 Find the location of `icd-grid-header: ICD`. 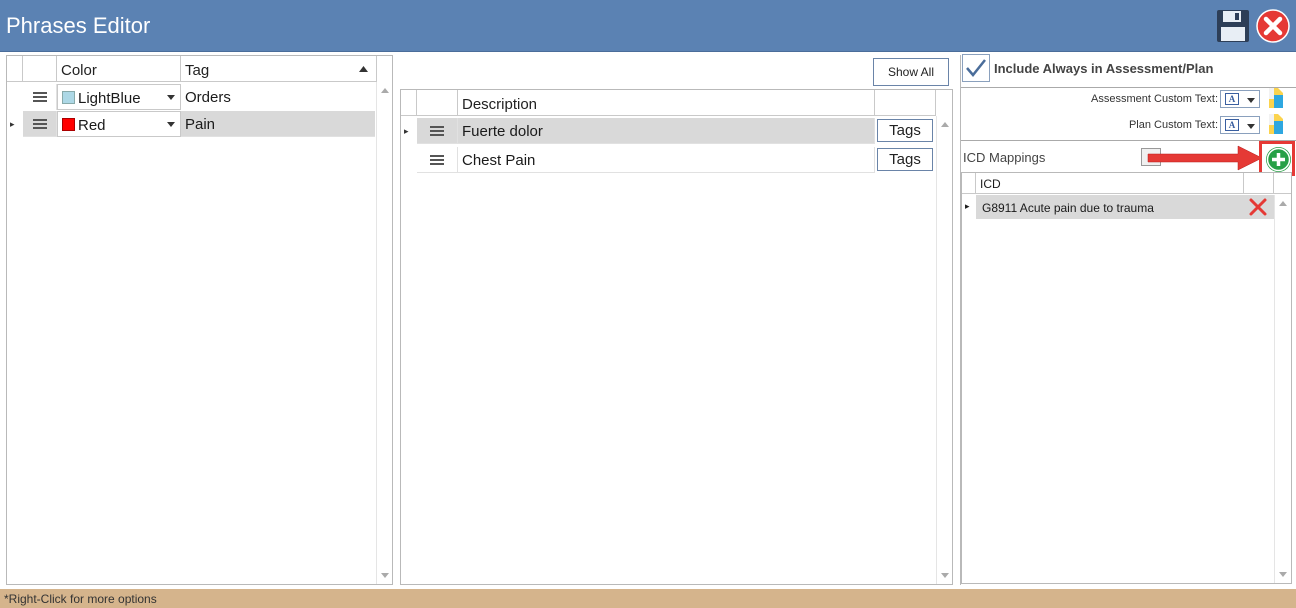

icd-grid-header: ICD is located at coordinates (1126, 183).